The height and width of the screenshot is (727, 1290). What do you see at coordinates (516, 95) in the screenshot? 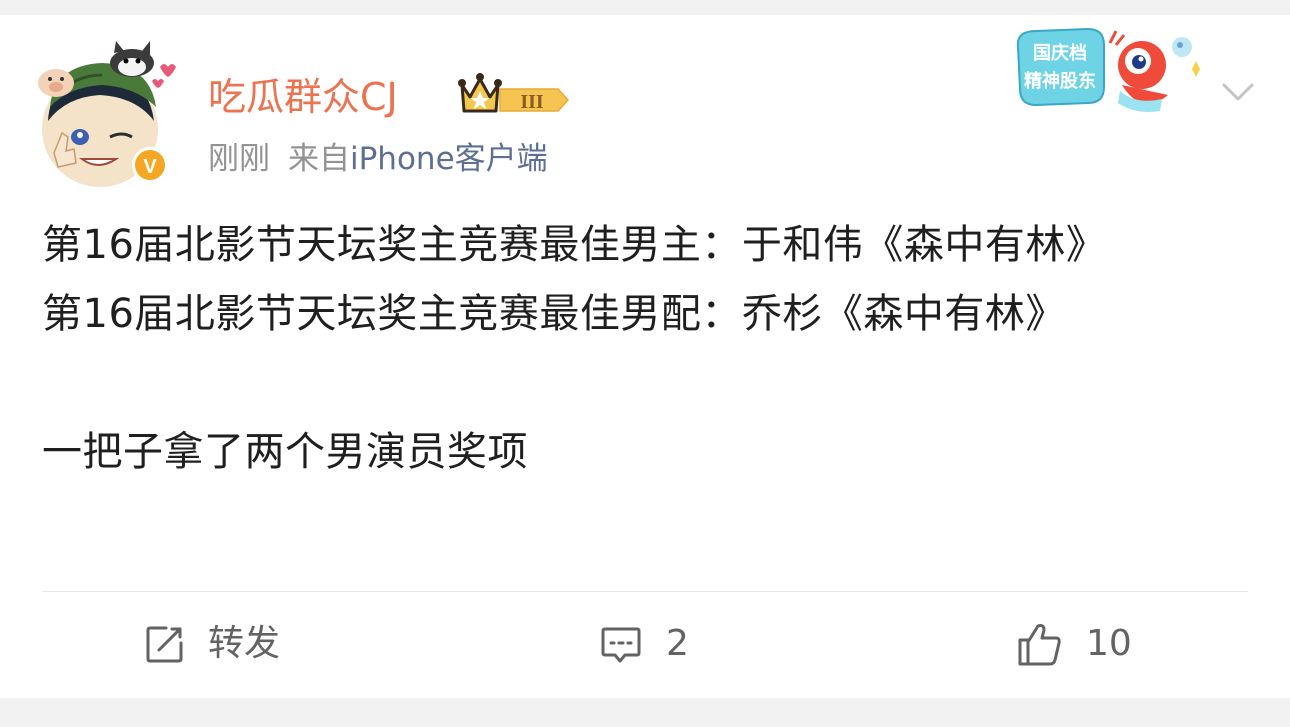
I see `vip-crown-badge: III` at bounding box center [516, 95].